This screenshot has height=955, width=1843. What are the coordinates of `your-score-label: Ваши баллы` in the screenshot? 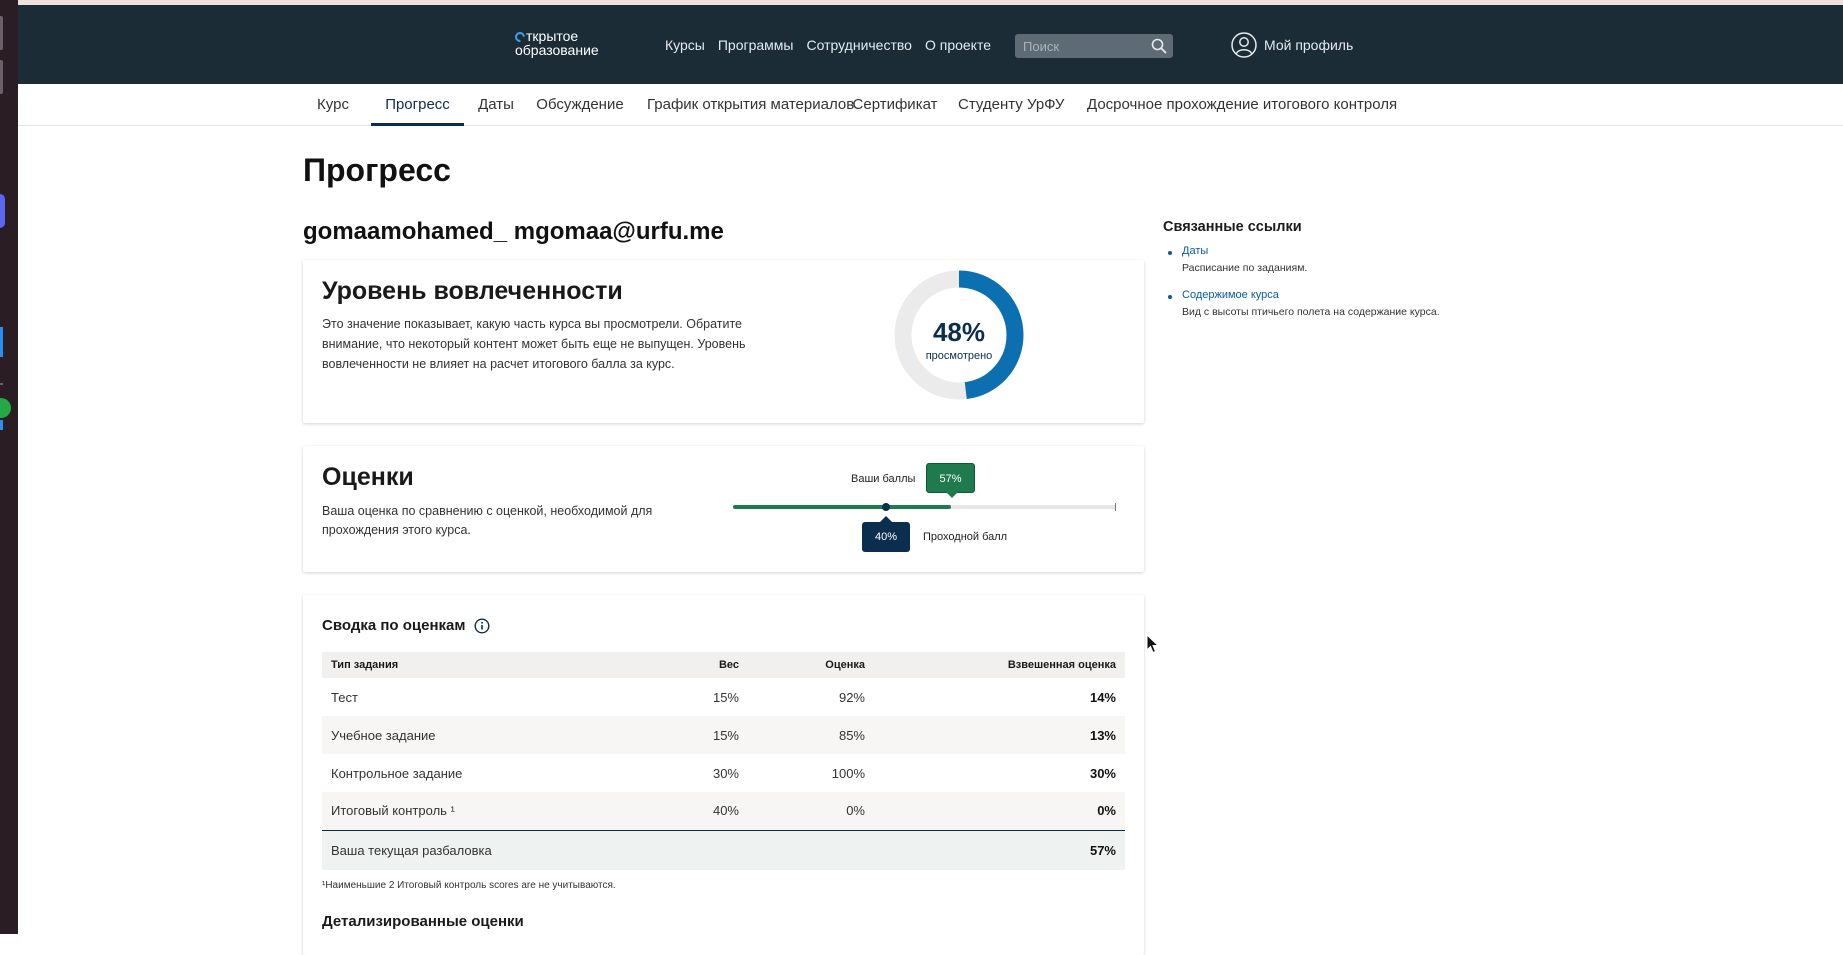 It's located at (883, 479).